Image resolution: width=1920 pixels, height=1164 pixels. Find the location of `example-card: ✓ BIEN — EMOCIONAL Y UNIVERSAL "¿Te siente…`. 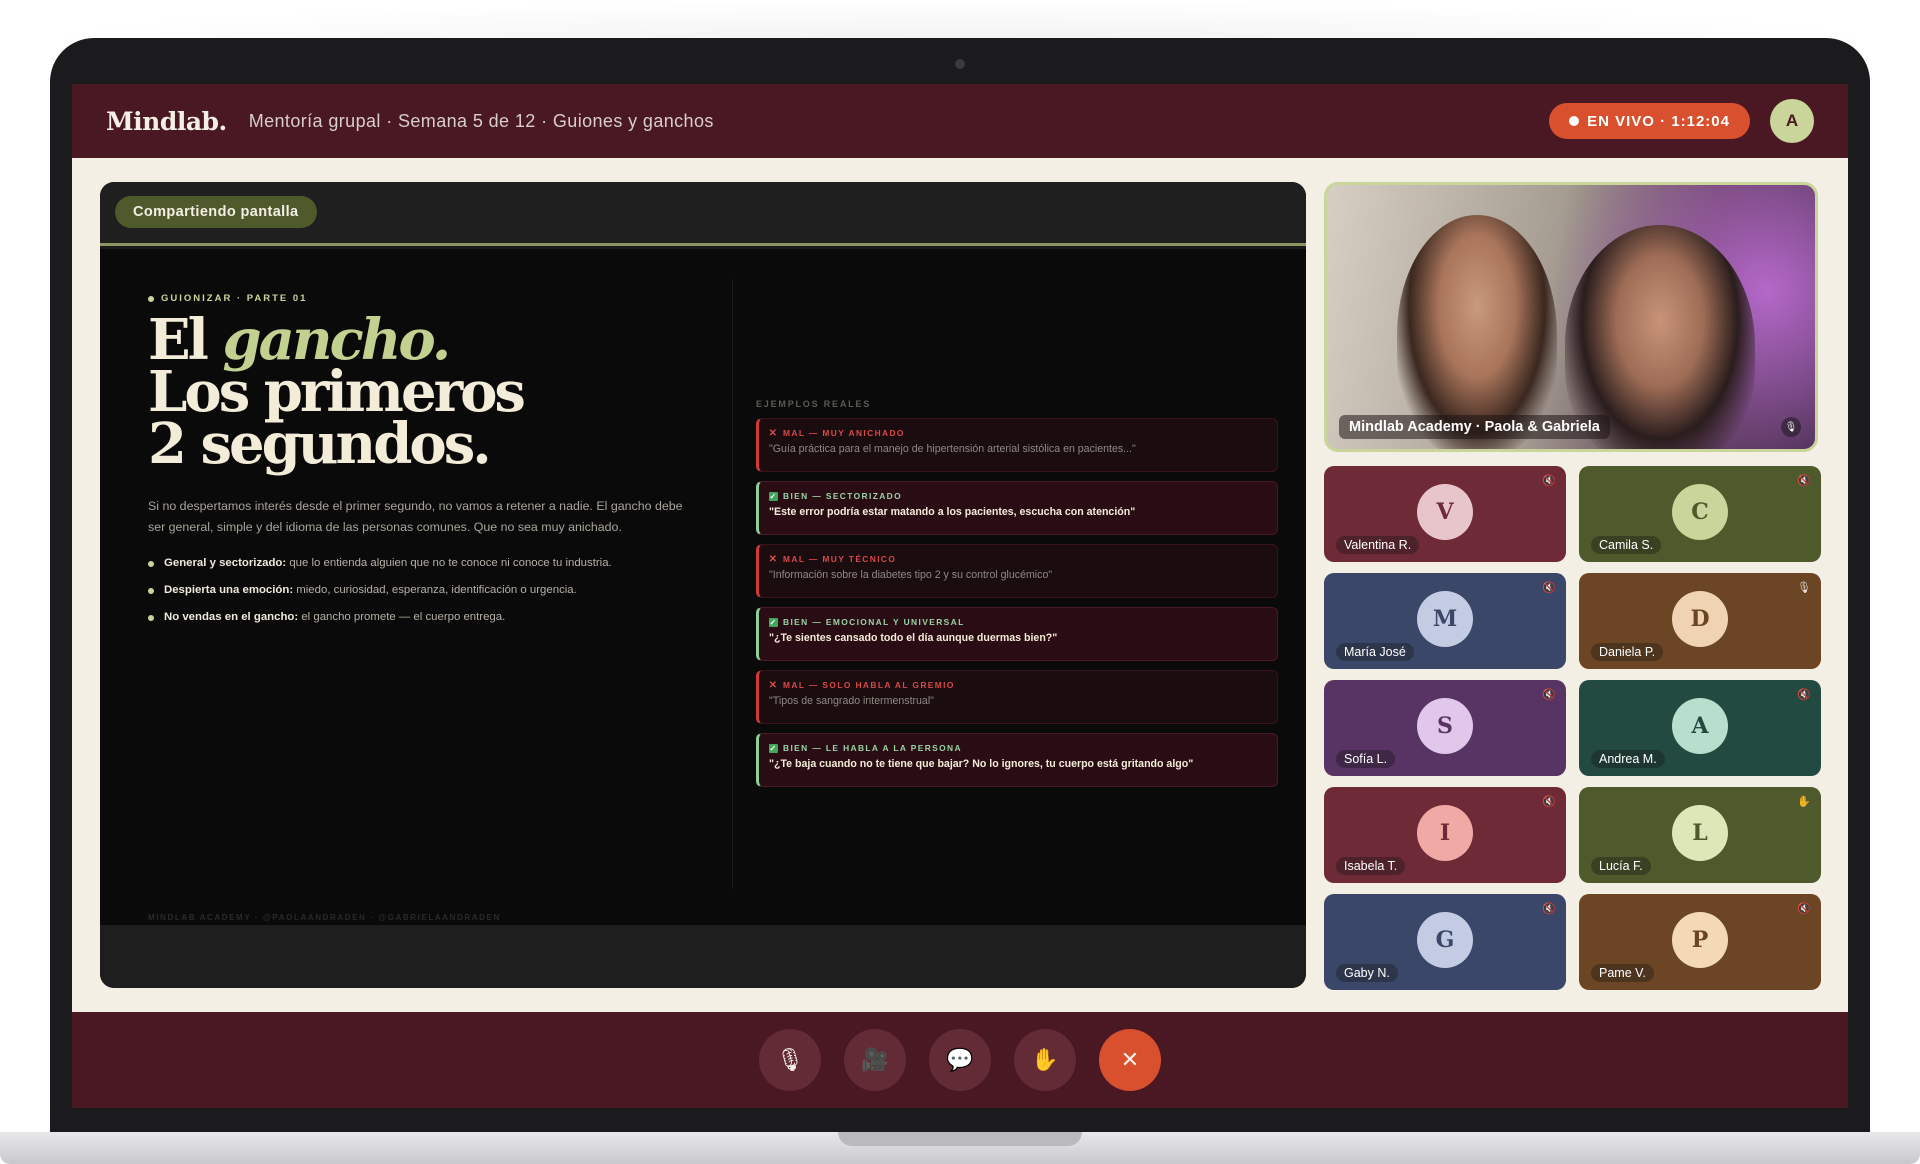

example-card: ✓ BIEN — EMOCIONAL Y UNIVERSAL "¿Te siente… is located at coordinates (1017, 634).